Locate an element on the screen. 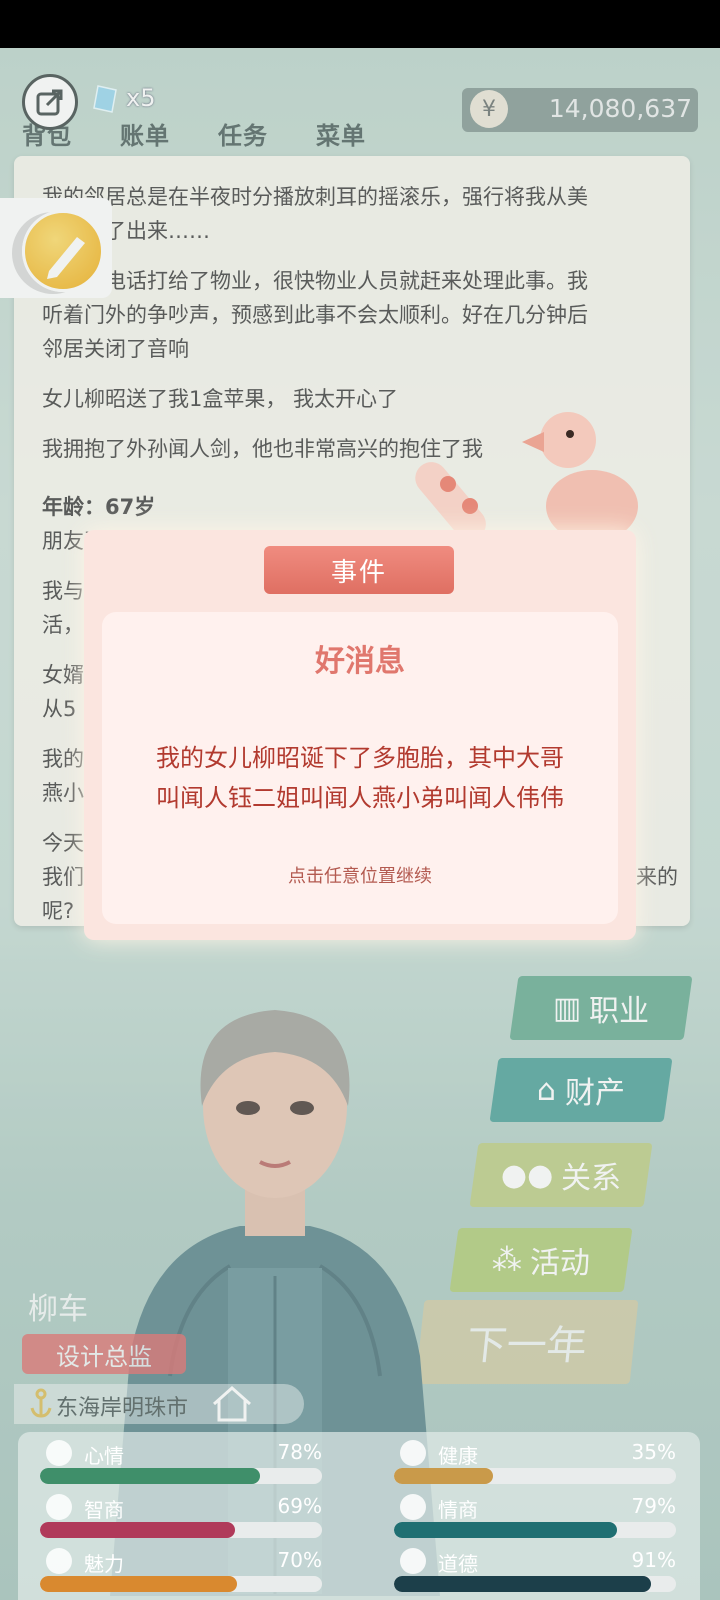  apple-icon is located at coordinates (413, 1507).